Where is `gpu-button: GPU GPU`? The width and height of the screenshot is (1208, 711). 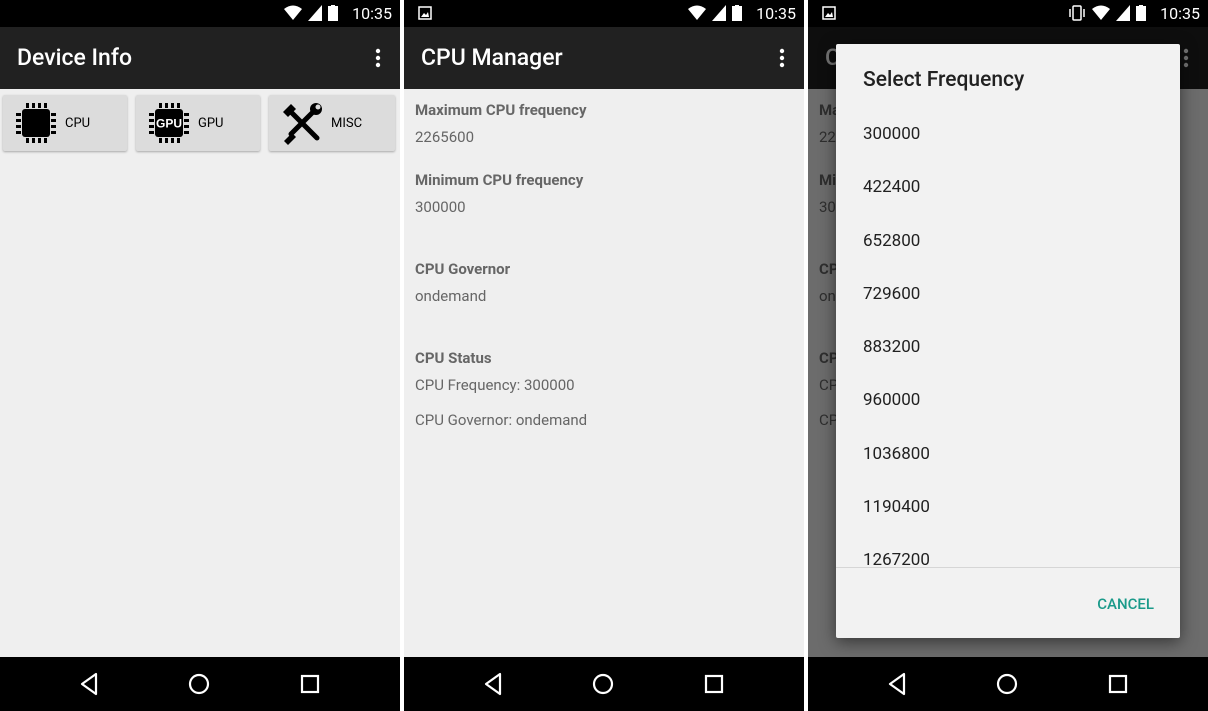 gpu-button: GPU GPU is located at coordinates (198, 123).